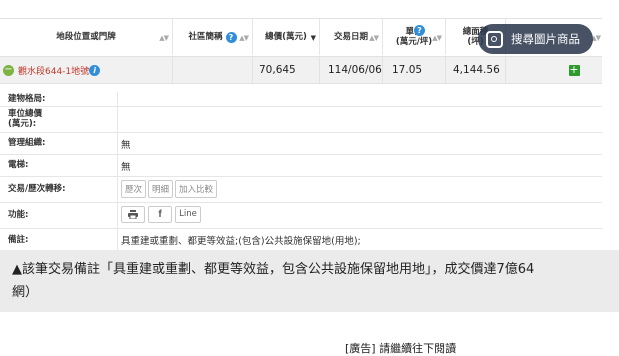 The width and height of the screenshot is (619, 356). I want to click on ad-continue-text: [廣告] 請繼續往下閱讀, so click(400, 348).